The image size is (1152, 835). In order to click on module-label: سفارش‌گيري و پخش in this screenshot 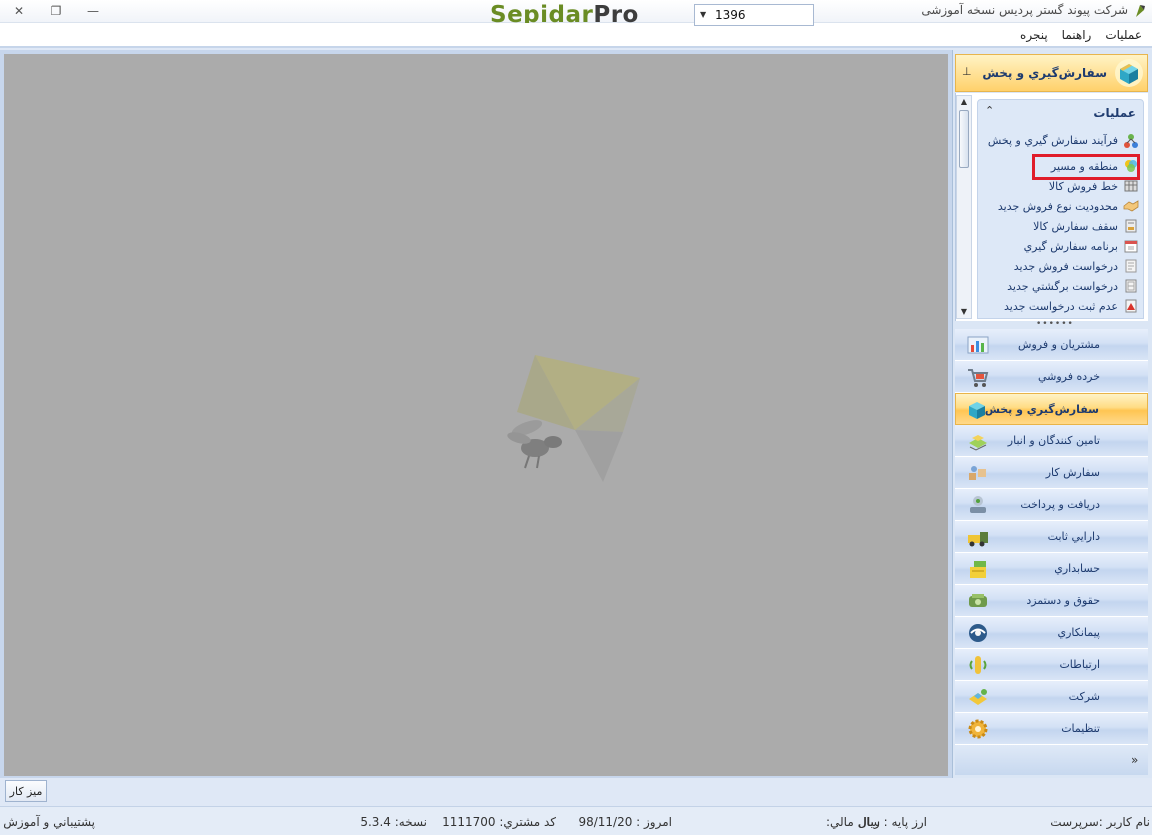, I will do `click(1041, 409)`.